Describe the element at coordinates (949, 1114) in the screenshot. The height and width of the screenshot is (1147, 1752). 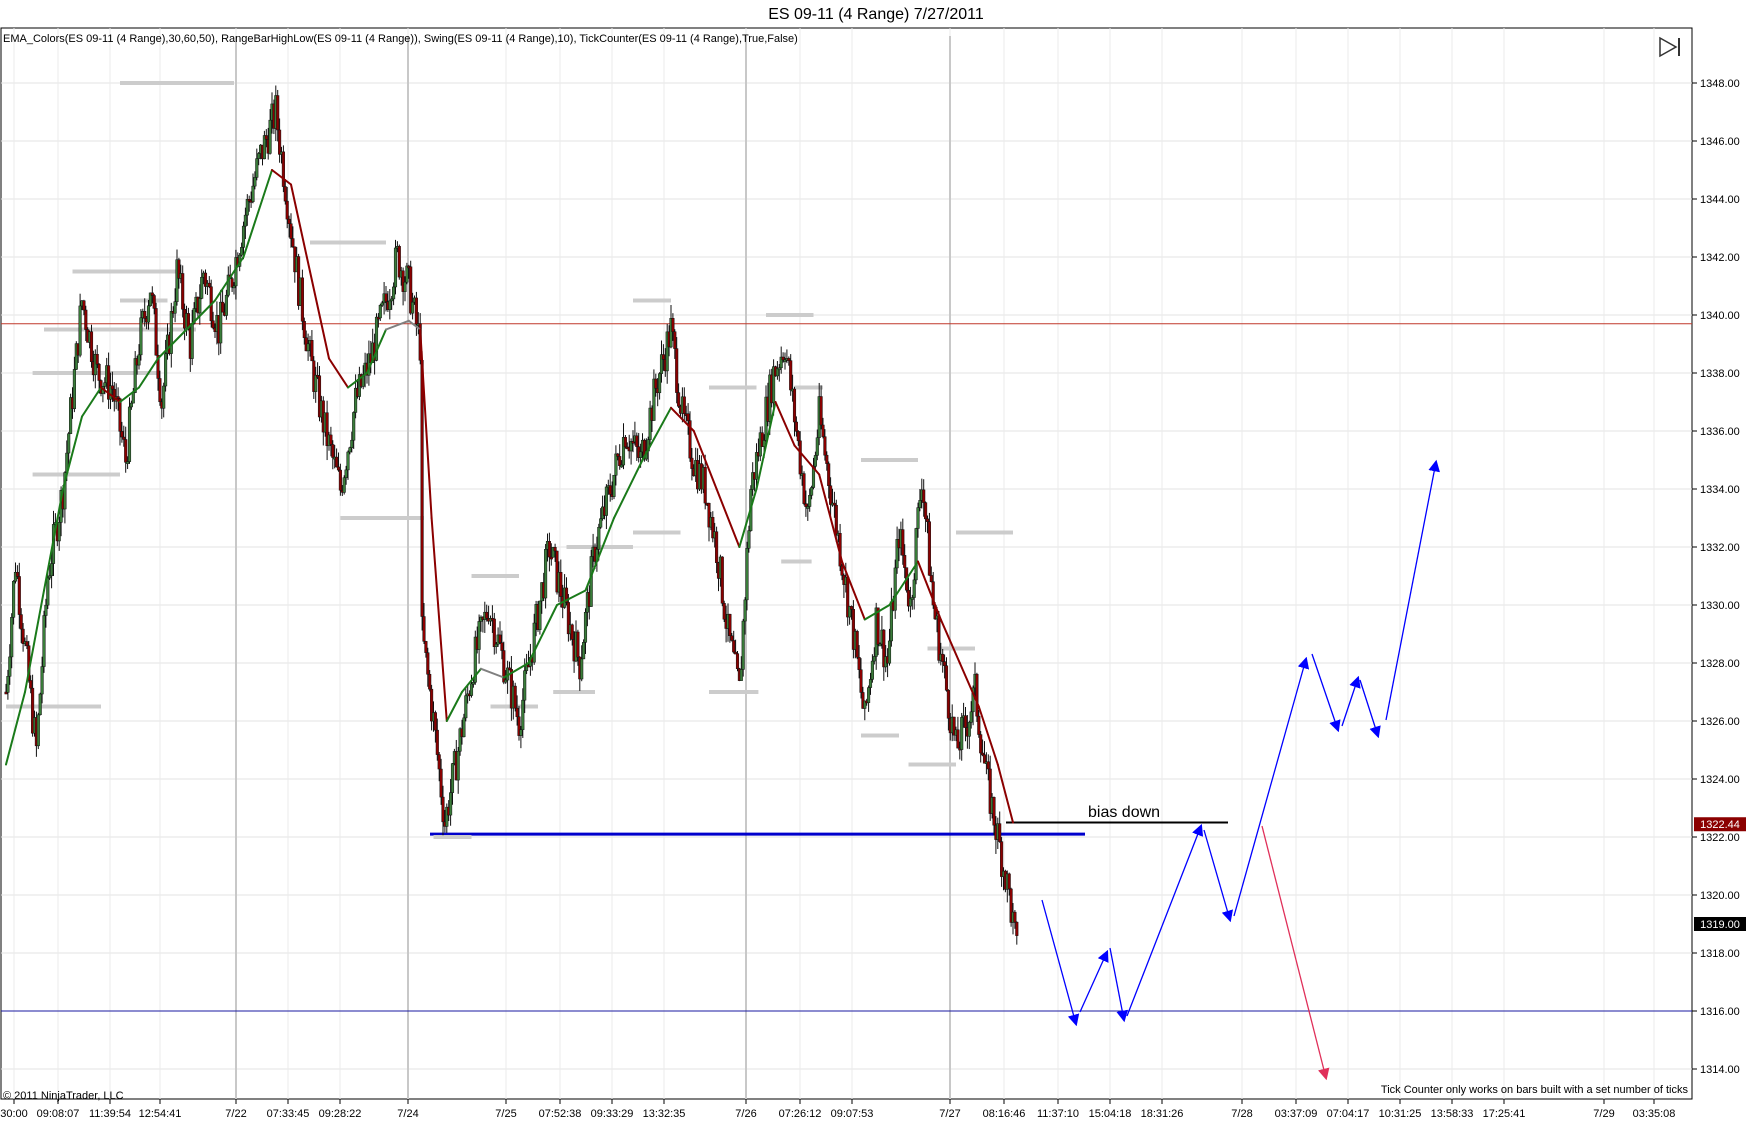
I see `x-tick-label: 7/27` at that location.